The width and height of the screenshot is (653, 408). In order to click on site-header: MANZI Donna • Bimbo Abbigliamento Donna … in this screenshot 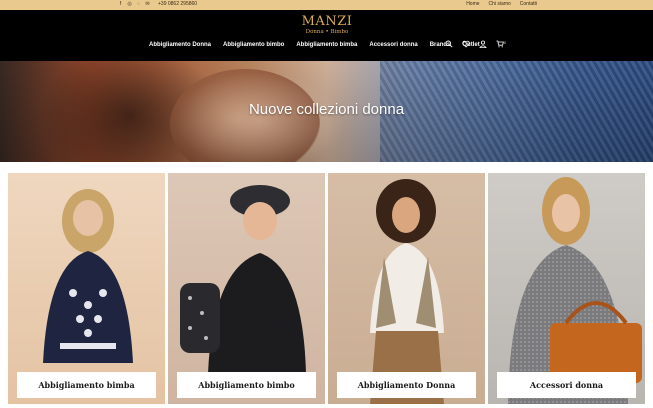, I will do `click(326, 35)`.